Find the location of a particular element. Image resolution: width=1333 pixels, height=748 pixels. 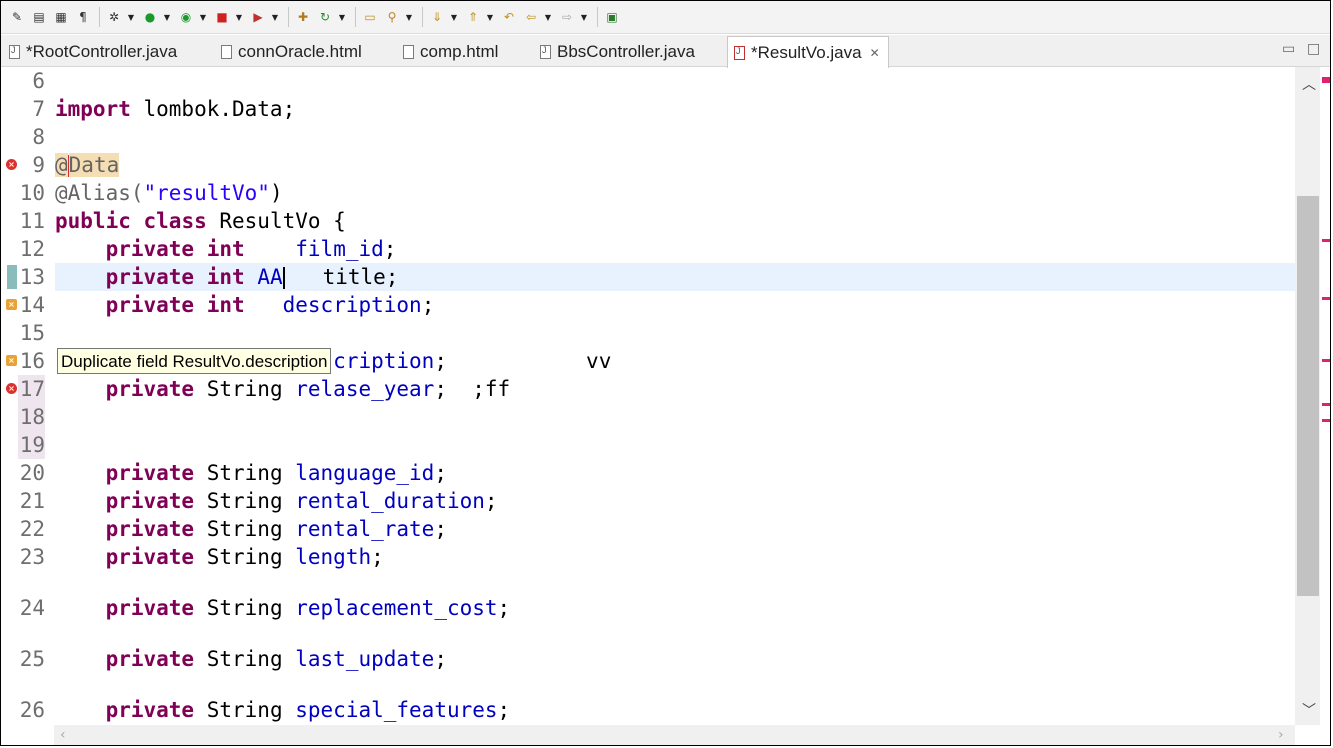

code-line: 13 private int AA title; is located at coordinates (648, 277).